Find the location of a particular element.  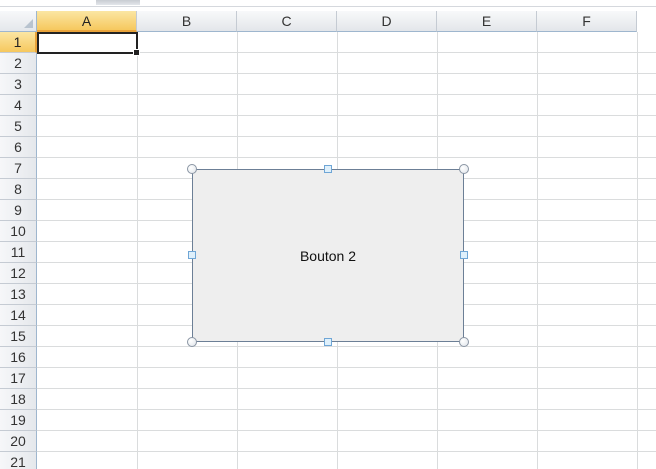

row-header: 5 is located at coordinates (18, 126).